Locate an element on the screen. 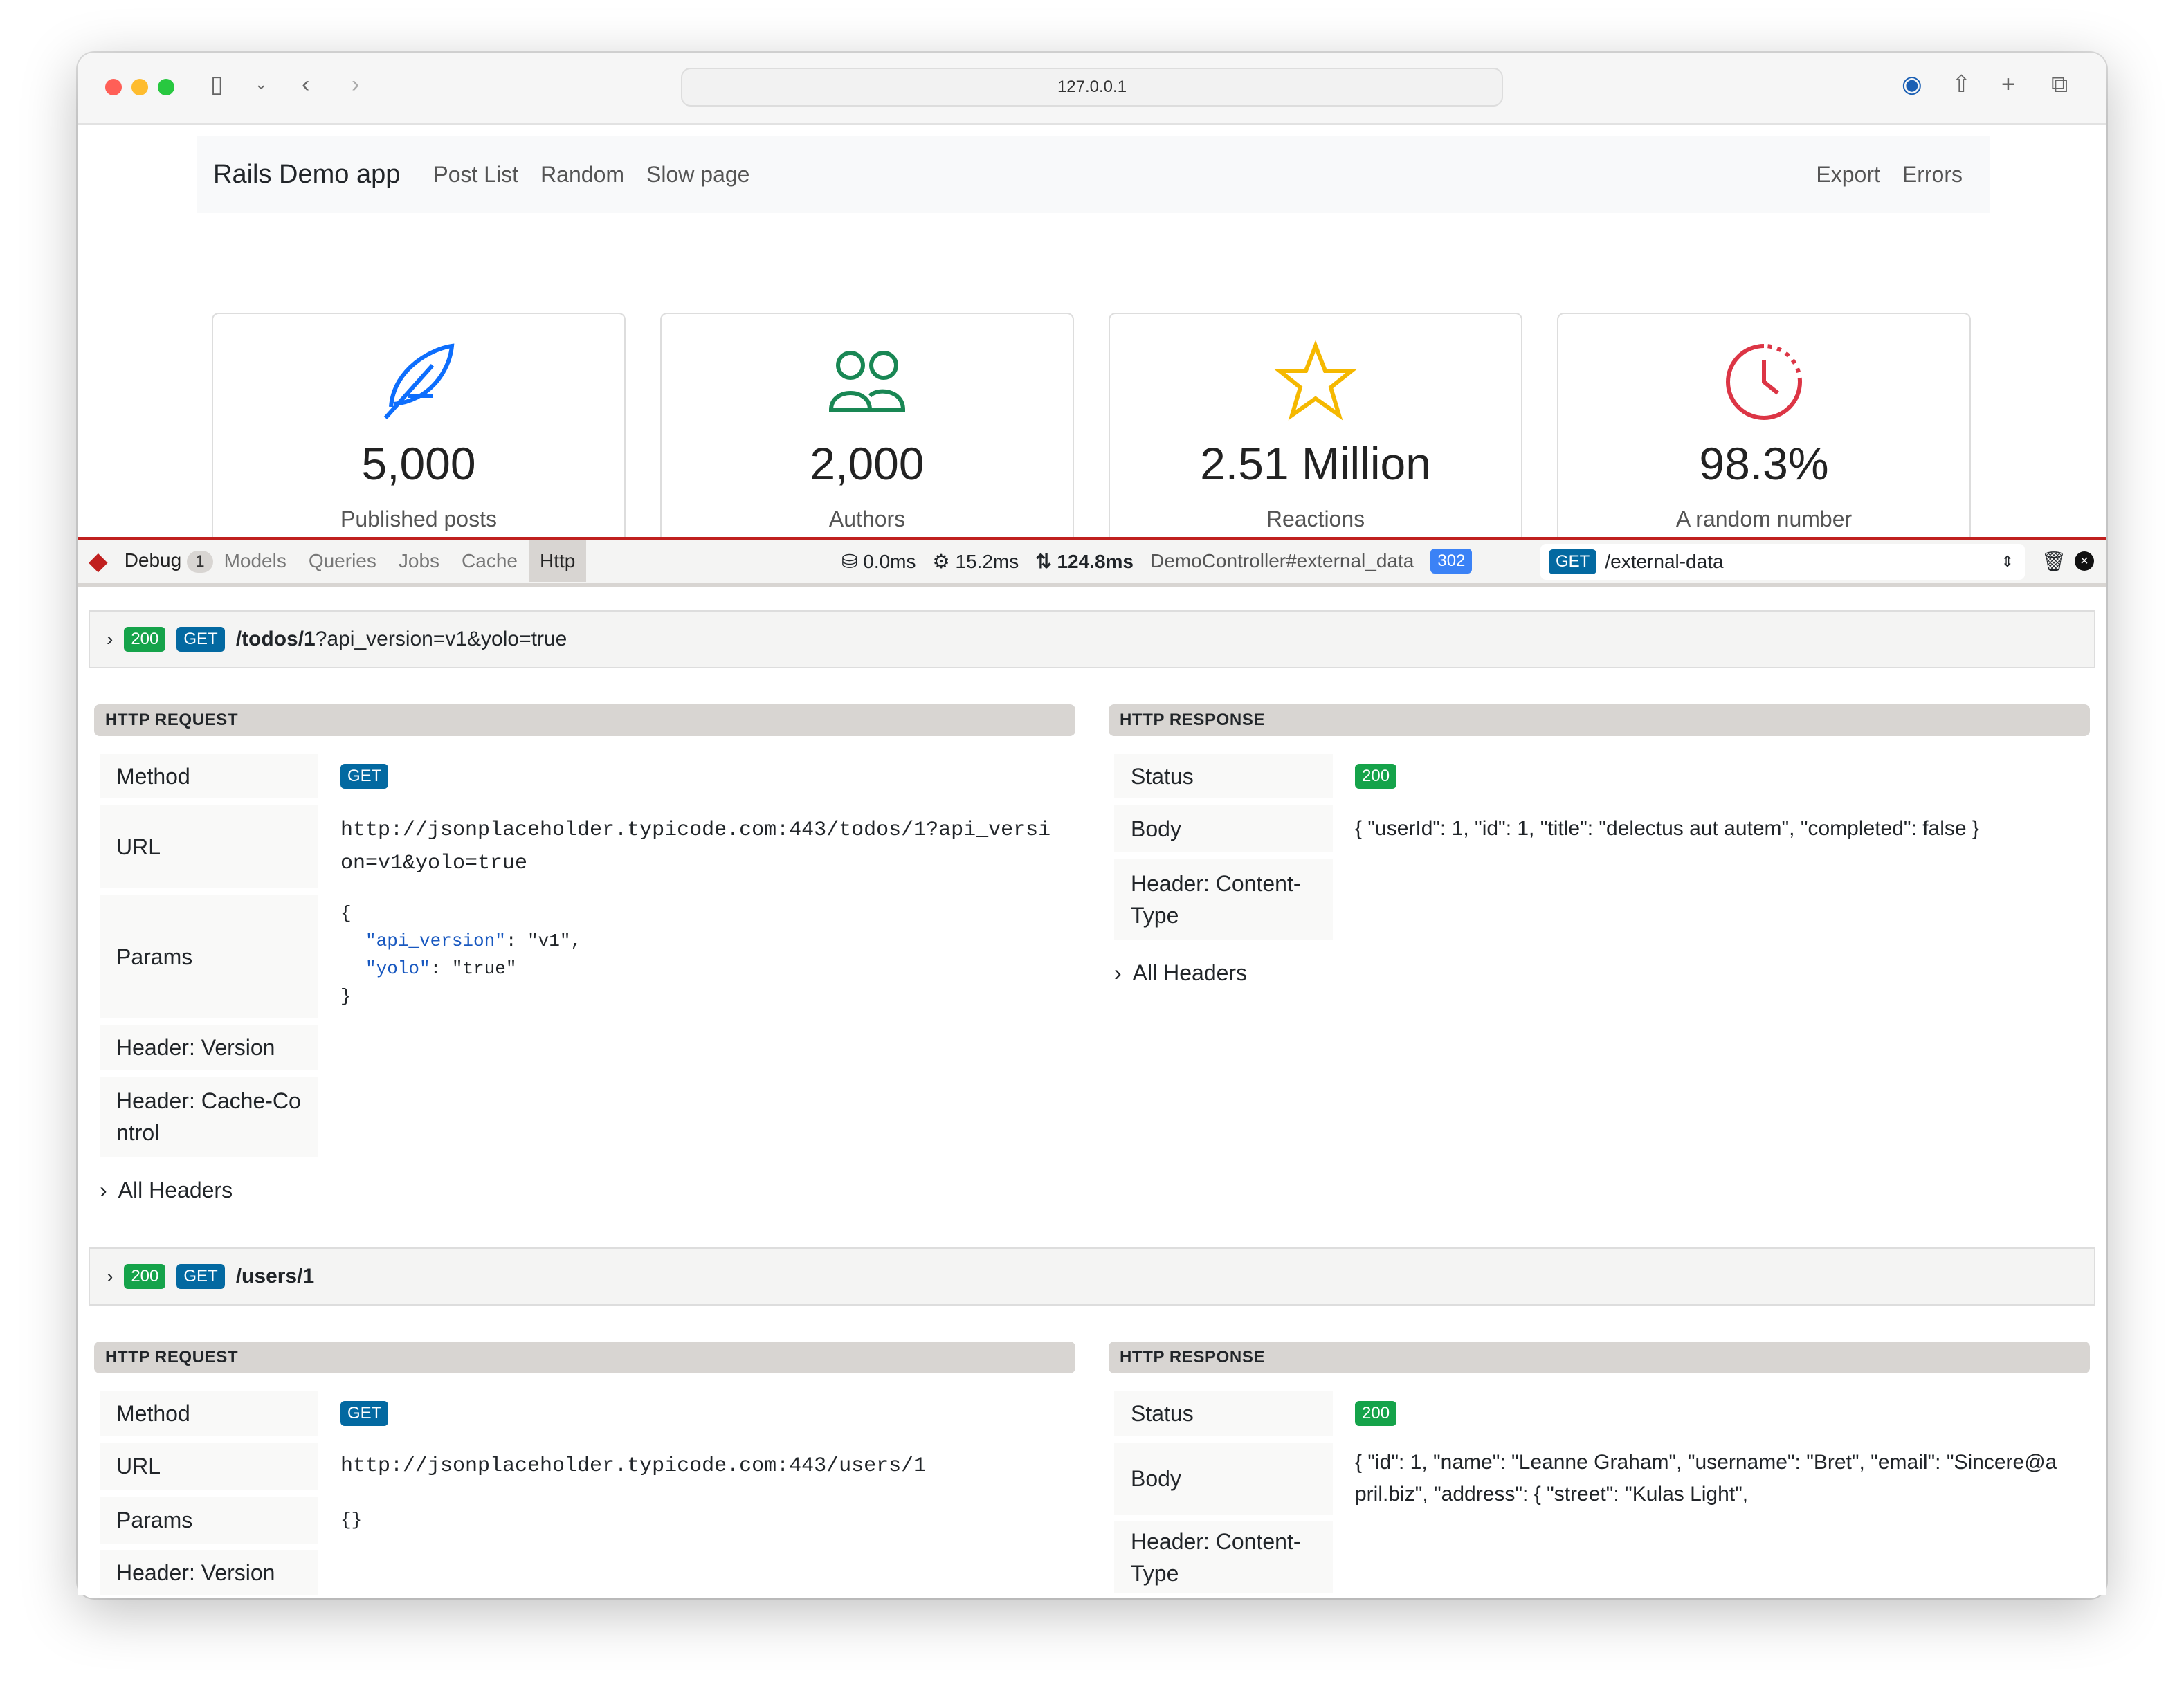 The width and height of the screenshot is (2184, 1702). controller-action: DemoController#external_data is located at coordinates (1282, 560).